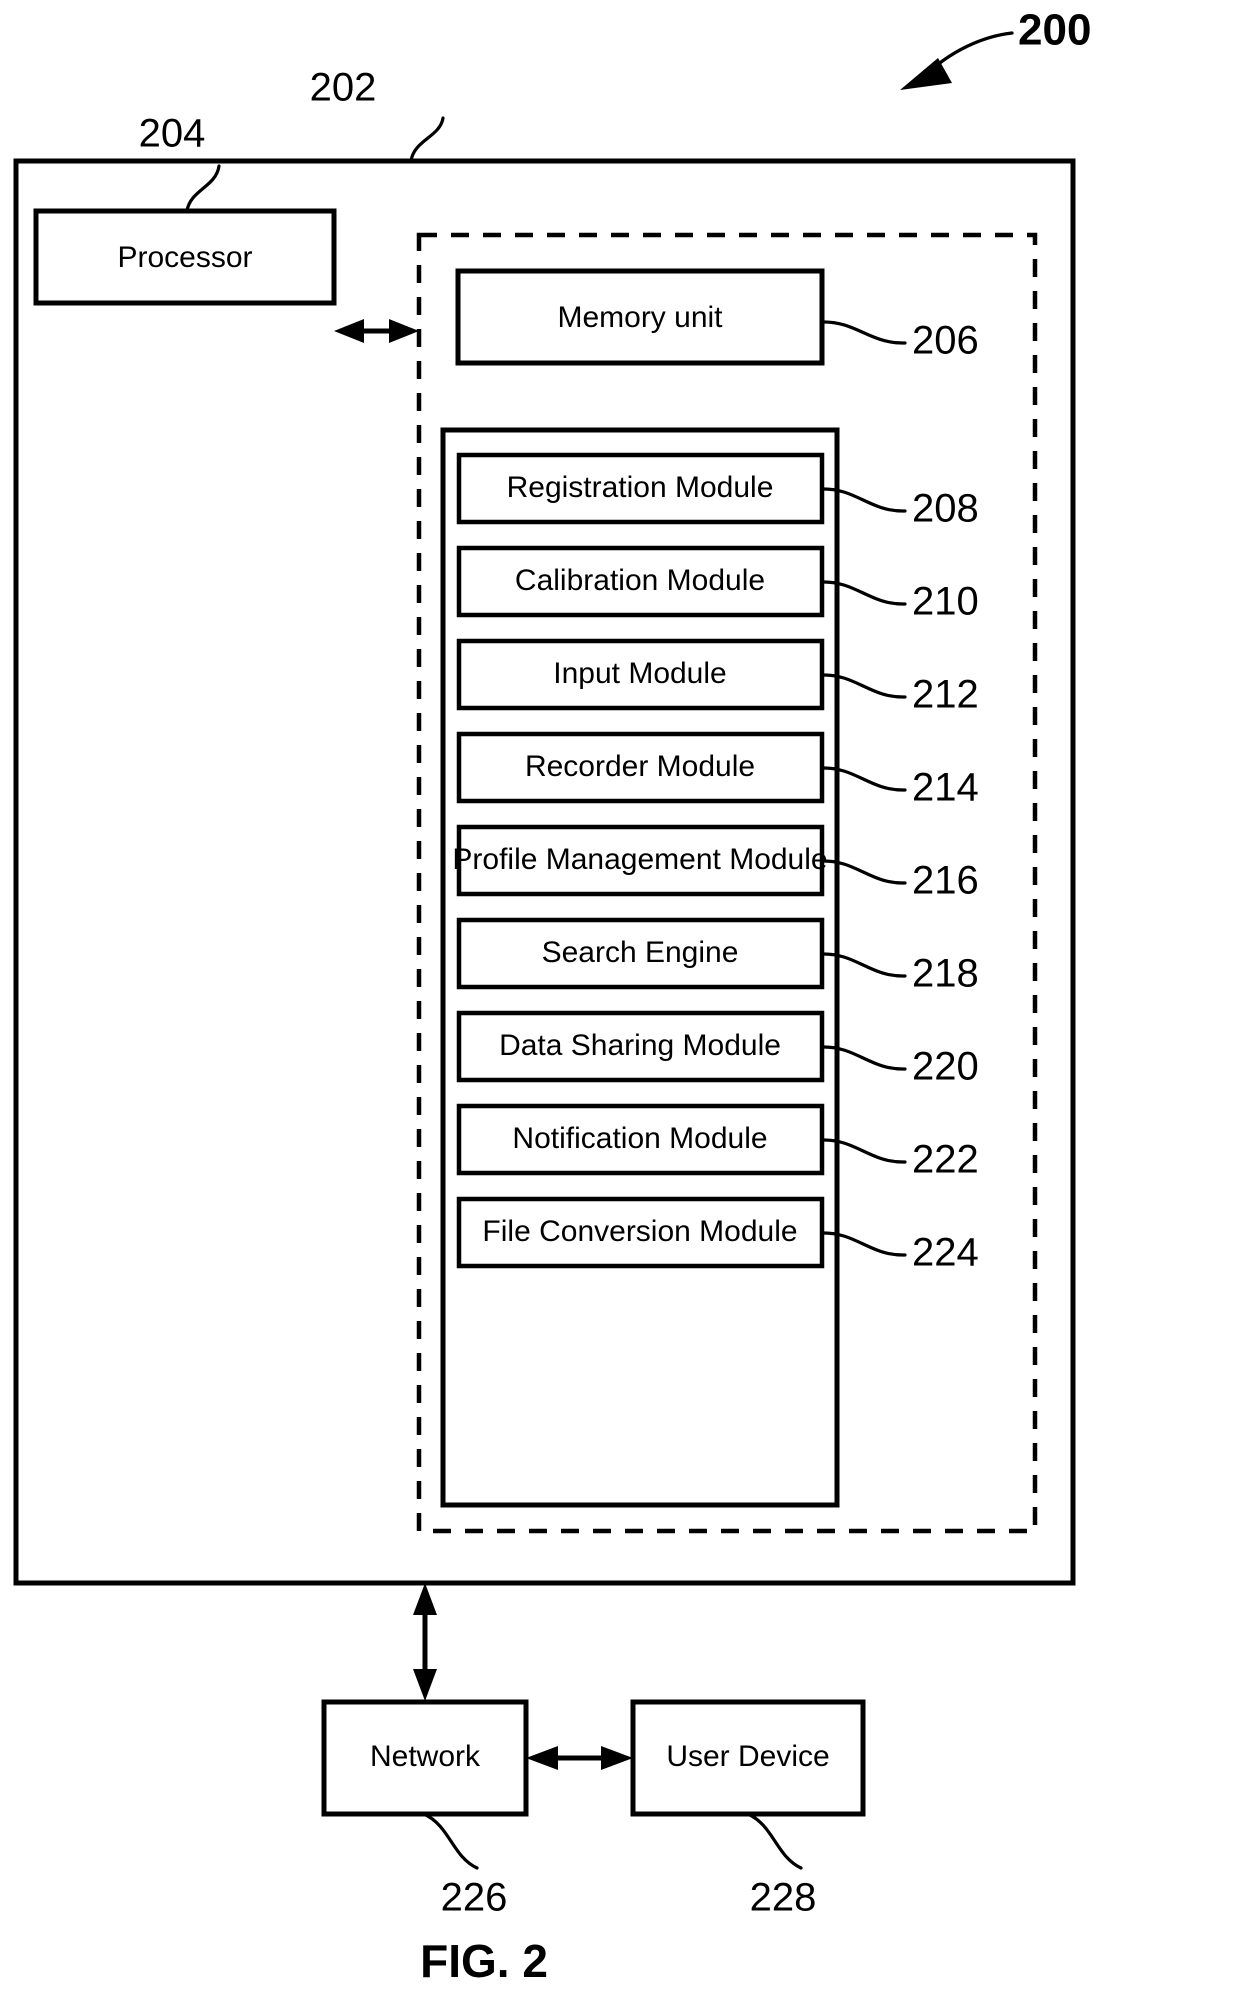 The image size is (1240, 2014). I want to click on ref-226-label: 226, so click(474, 1898).